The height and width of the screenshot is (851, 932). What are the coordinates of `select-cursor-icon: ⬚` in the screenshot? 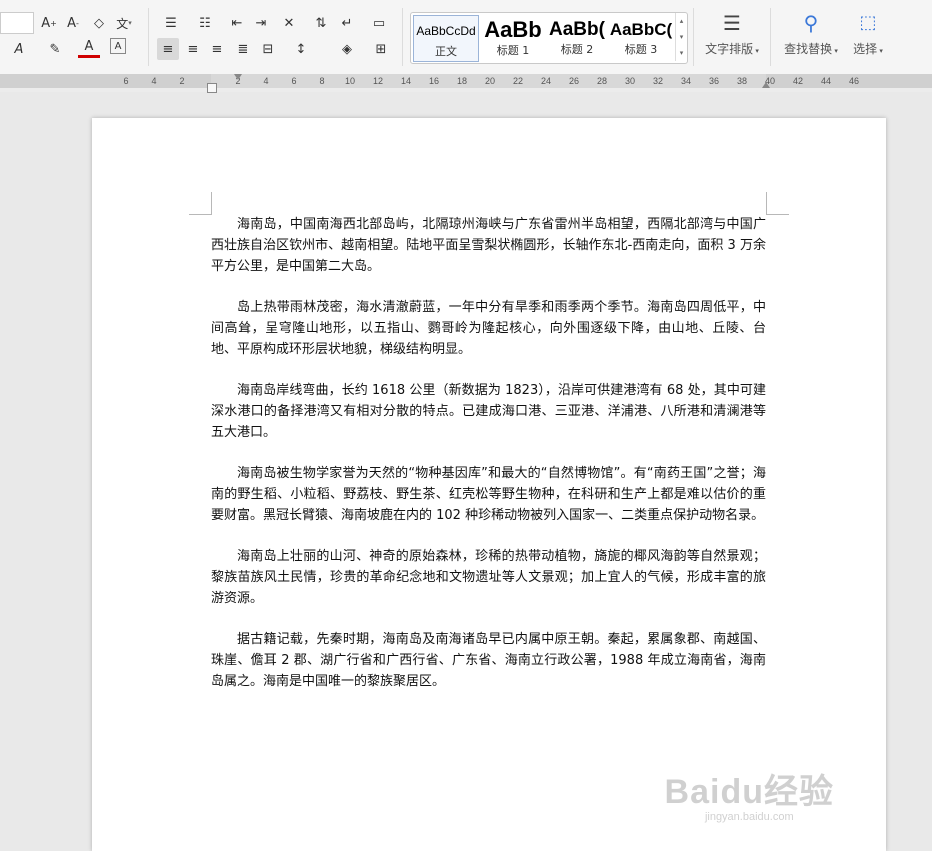 It's located at (868, 22).